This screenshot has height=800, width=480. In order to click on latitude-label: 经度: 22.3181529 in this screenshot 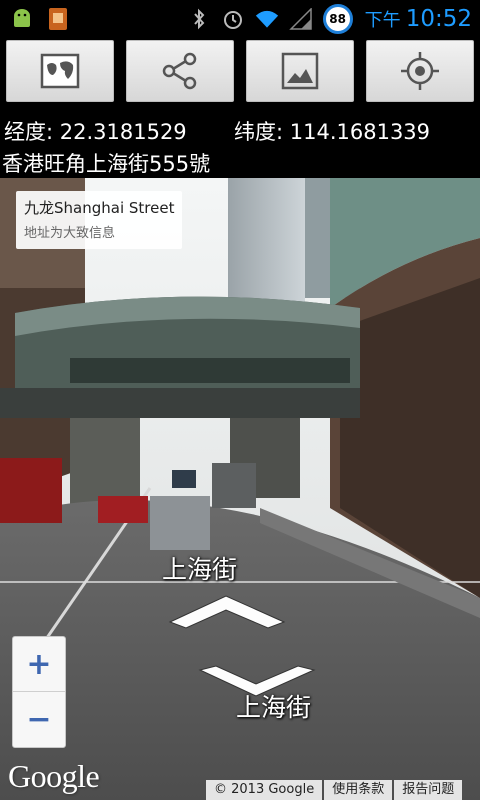, I will do `click(95, 132)`.